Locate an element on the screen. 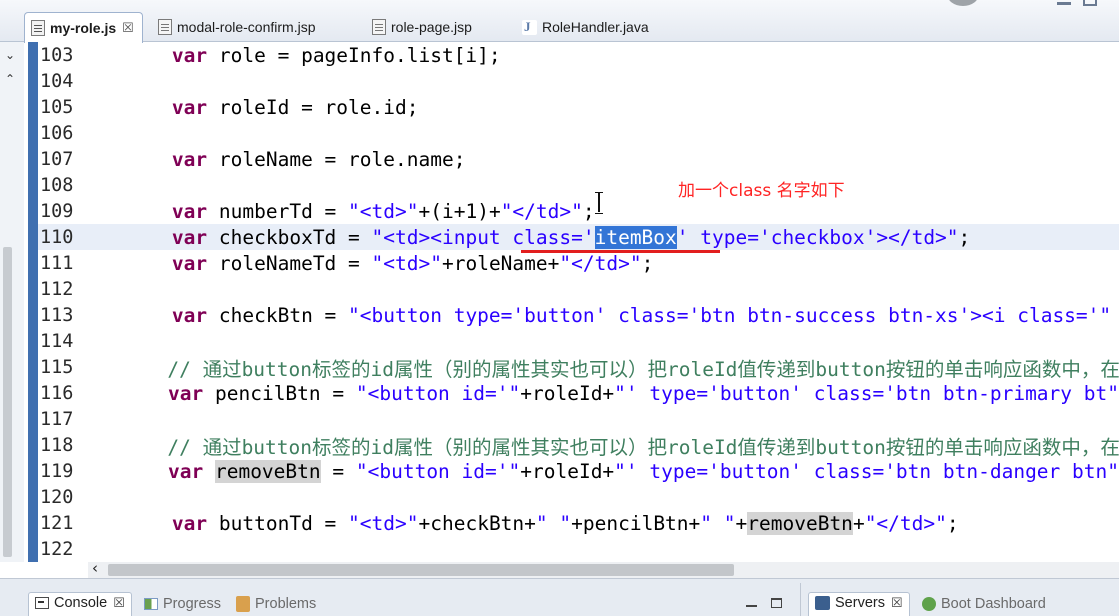 The height and width of the screenshot is (616, 1119). code-text: var numberTd = "<td>"+(i+1)+"</td>"; is located at coordinates (383, 211).